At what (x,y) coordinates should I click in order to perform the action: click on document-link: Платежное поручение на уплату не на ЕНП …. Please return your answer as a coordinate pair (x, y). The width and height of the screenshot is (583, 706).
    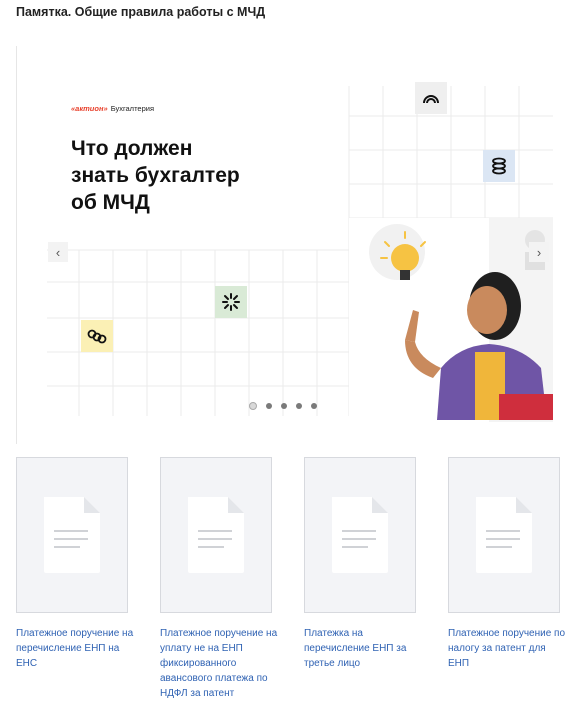
    Looking at the image, I should click on (220, 663).